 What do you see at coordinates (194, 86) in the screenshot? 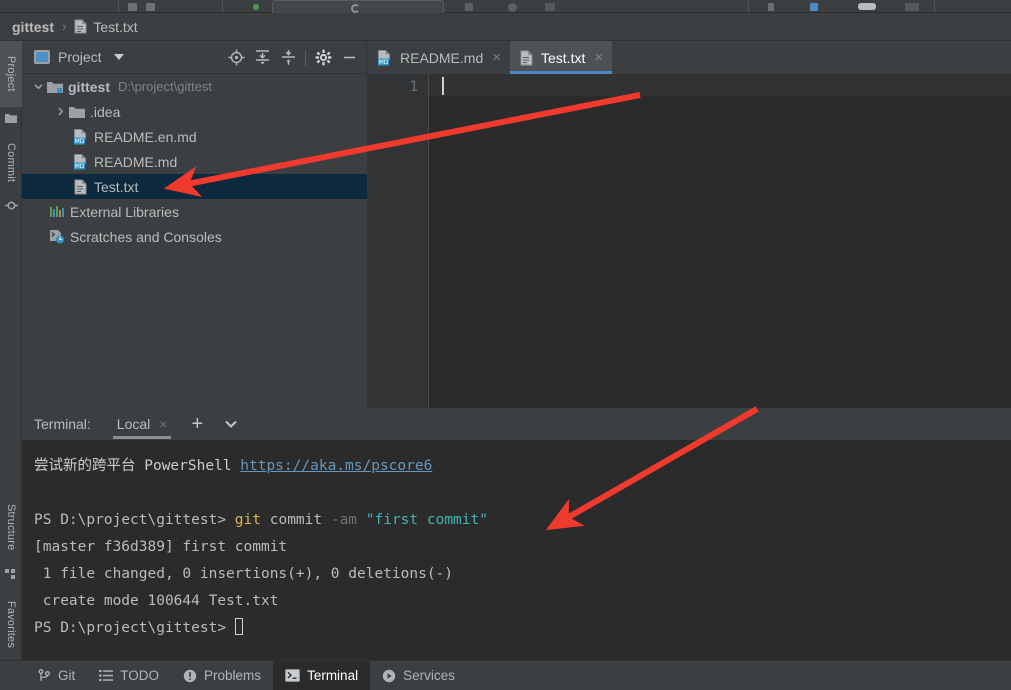
I see `tree-node-gittest: gittest D:\project\gittest` at bounding box center [194, 86].